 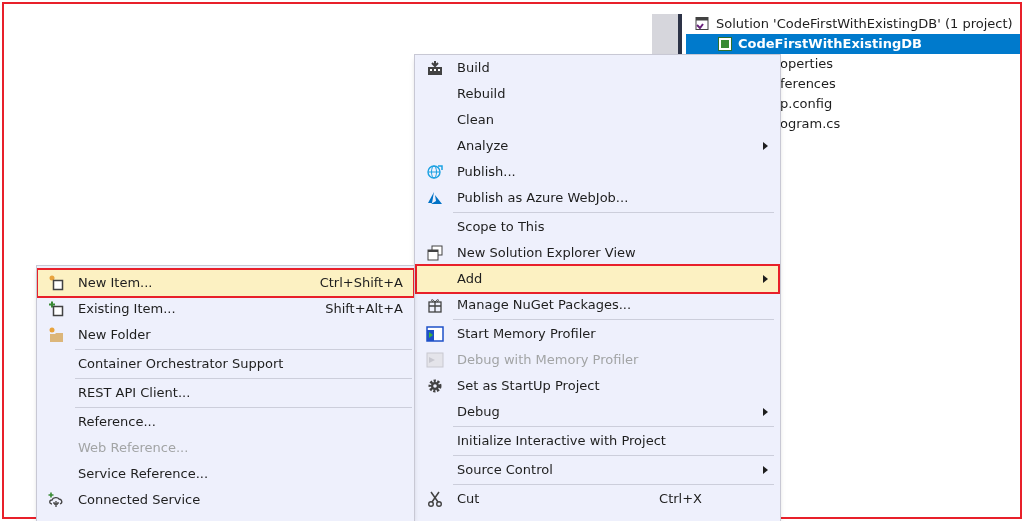 I want to click on tree-item-label: operties, so click(x=807, y=64).